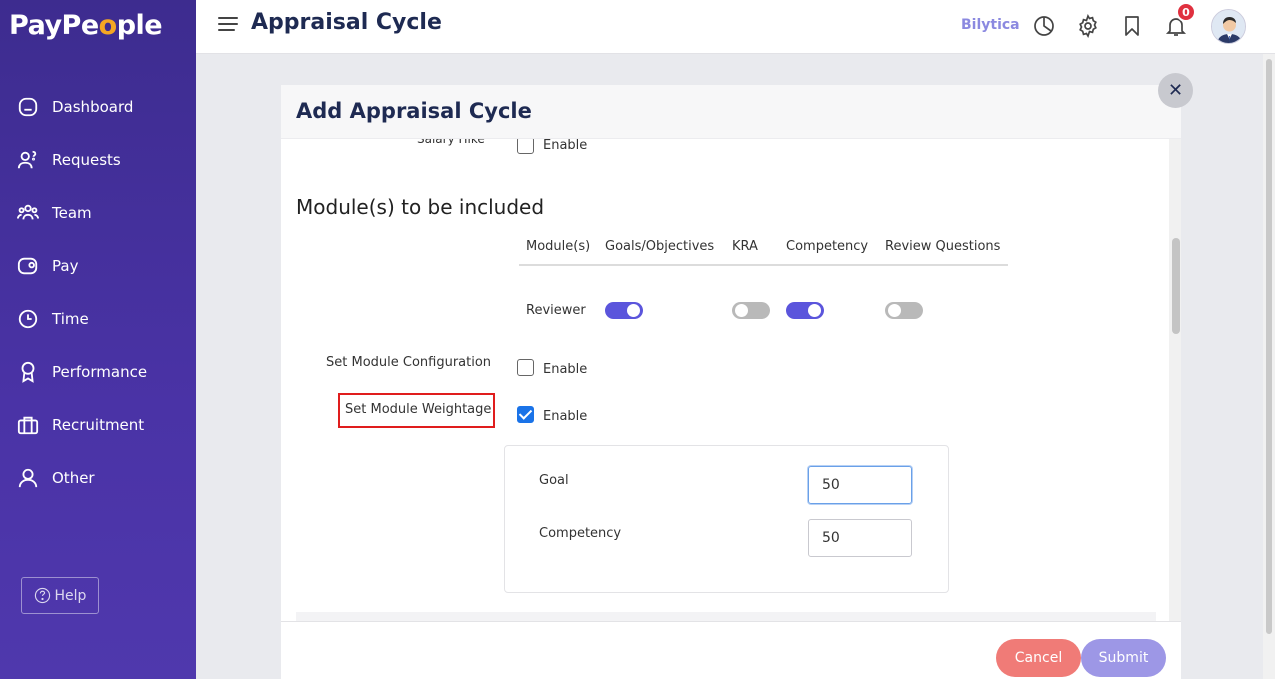  I want to click on page-scrollbar, so click(1269, 366).